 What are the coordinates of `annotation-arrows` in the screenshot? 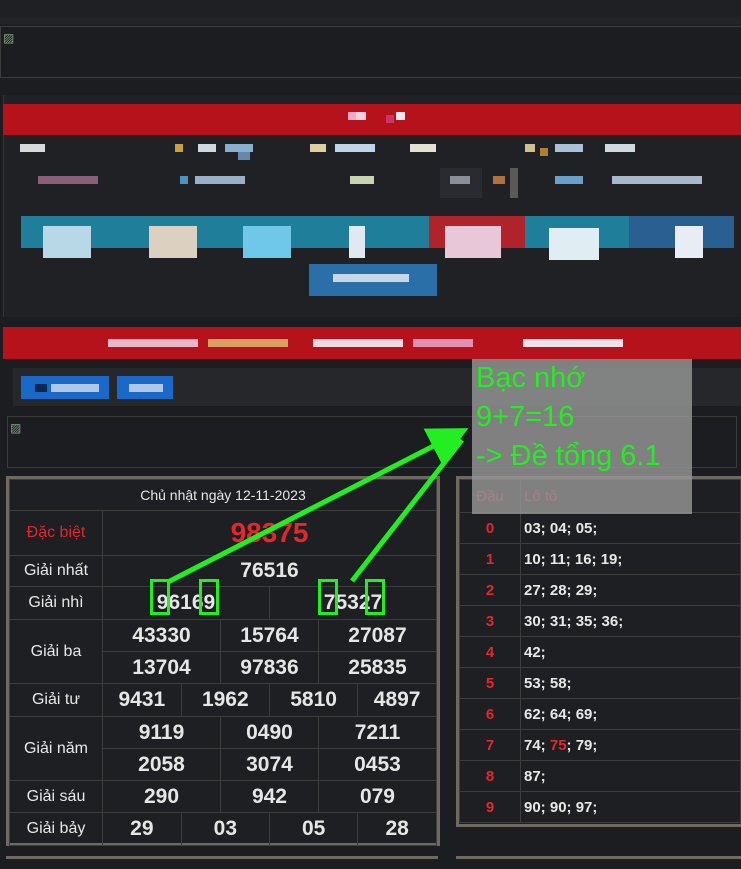 It's located at (317, 506).